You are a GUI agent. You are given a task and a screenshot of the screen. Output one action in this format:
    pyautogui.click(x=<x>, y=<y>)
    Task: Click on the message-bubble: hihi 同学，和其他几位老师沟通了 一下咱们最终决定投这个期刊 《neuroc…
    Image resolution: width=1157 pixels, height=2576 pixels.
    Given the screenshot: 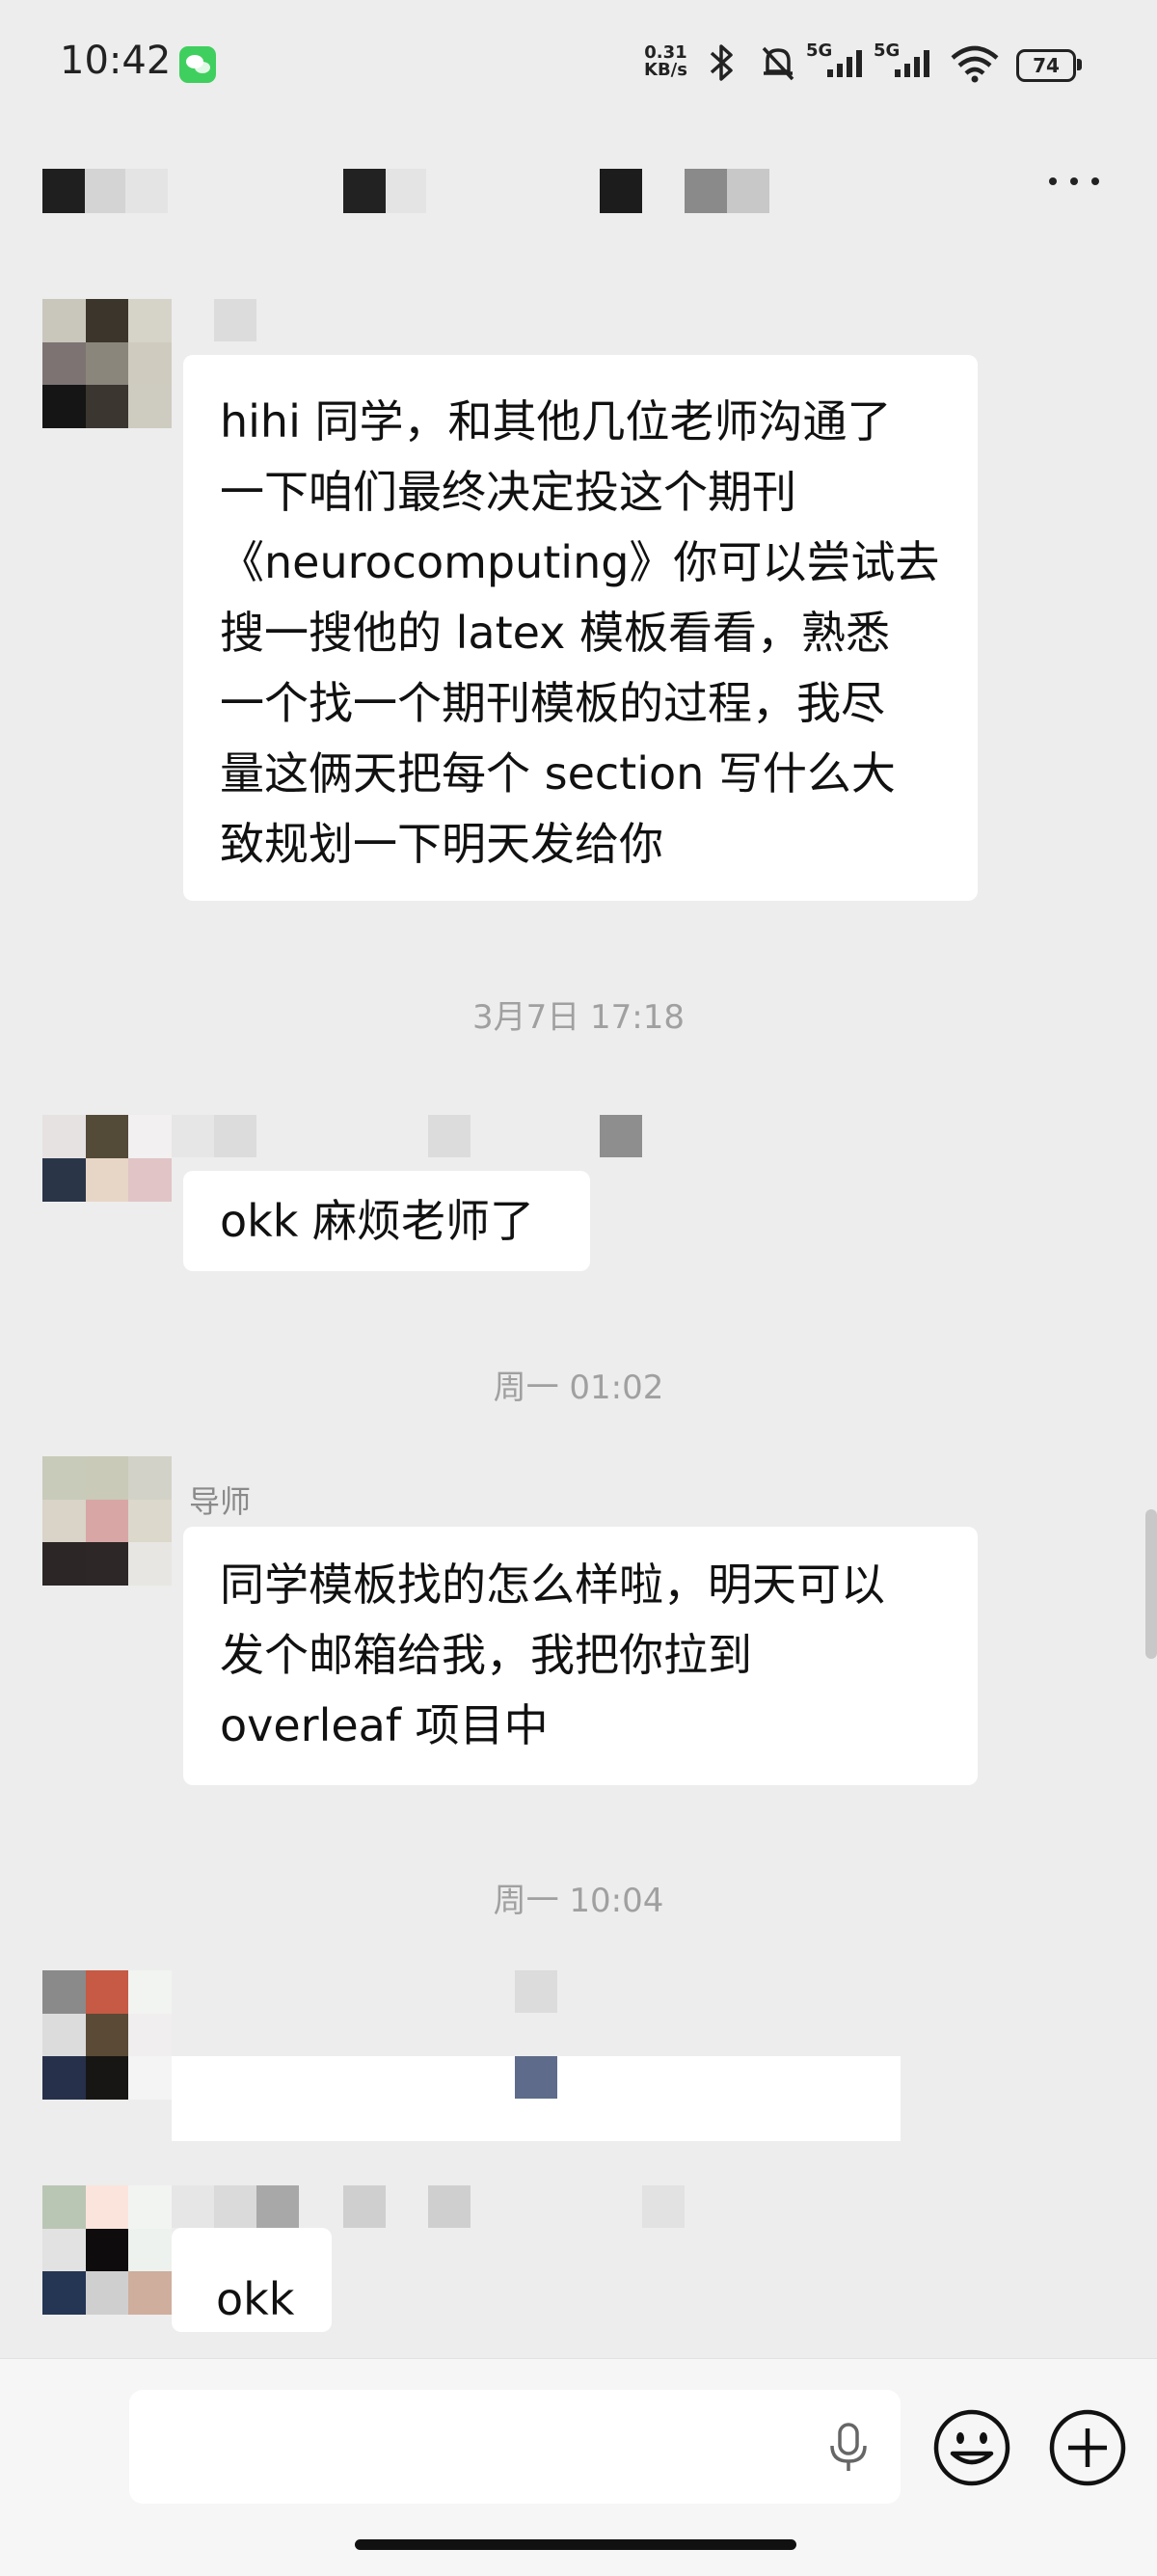 What is the action you would take?
    pyautogui.click(x=580, y=628)
    